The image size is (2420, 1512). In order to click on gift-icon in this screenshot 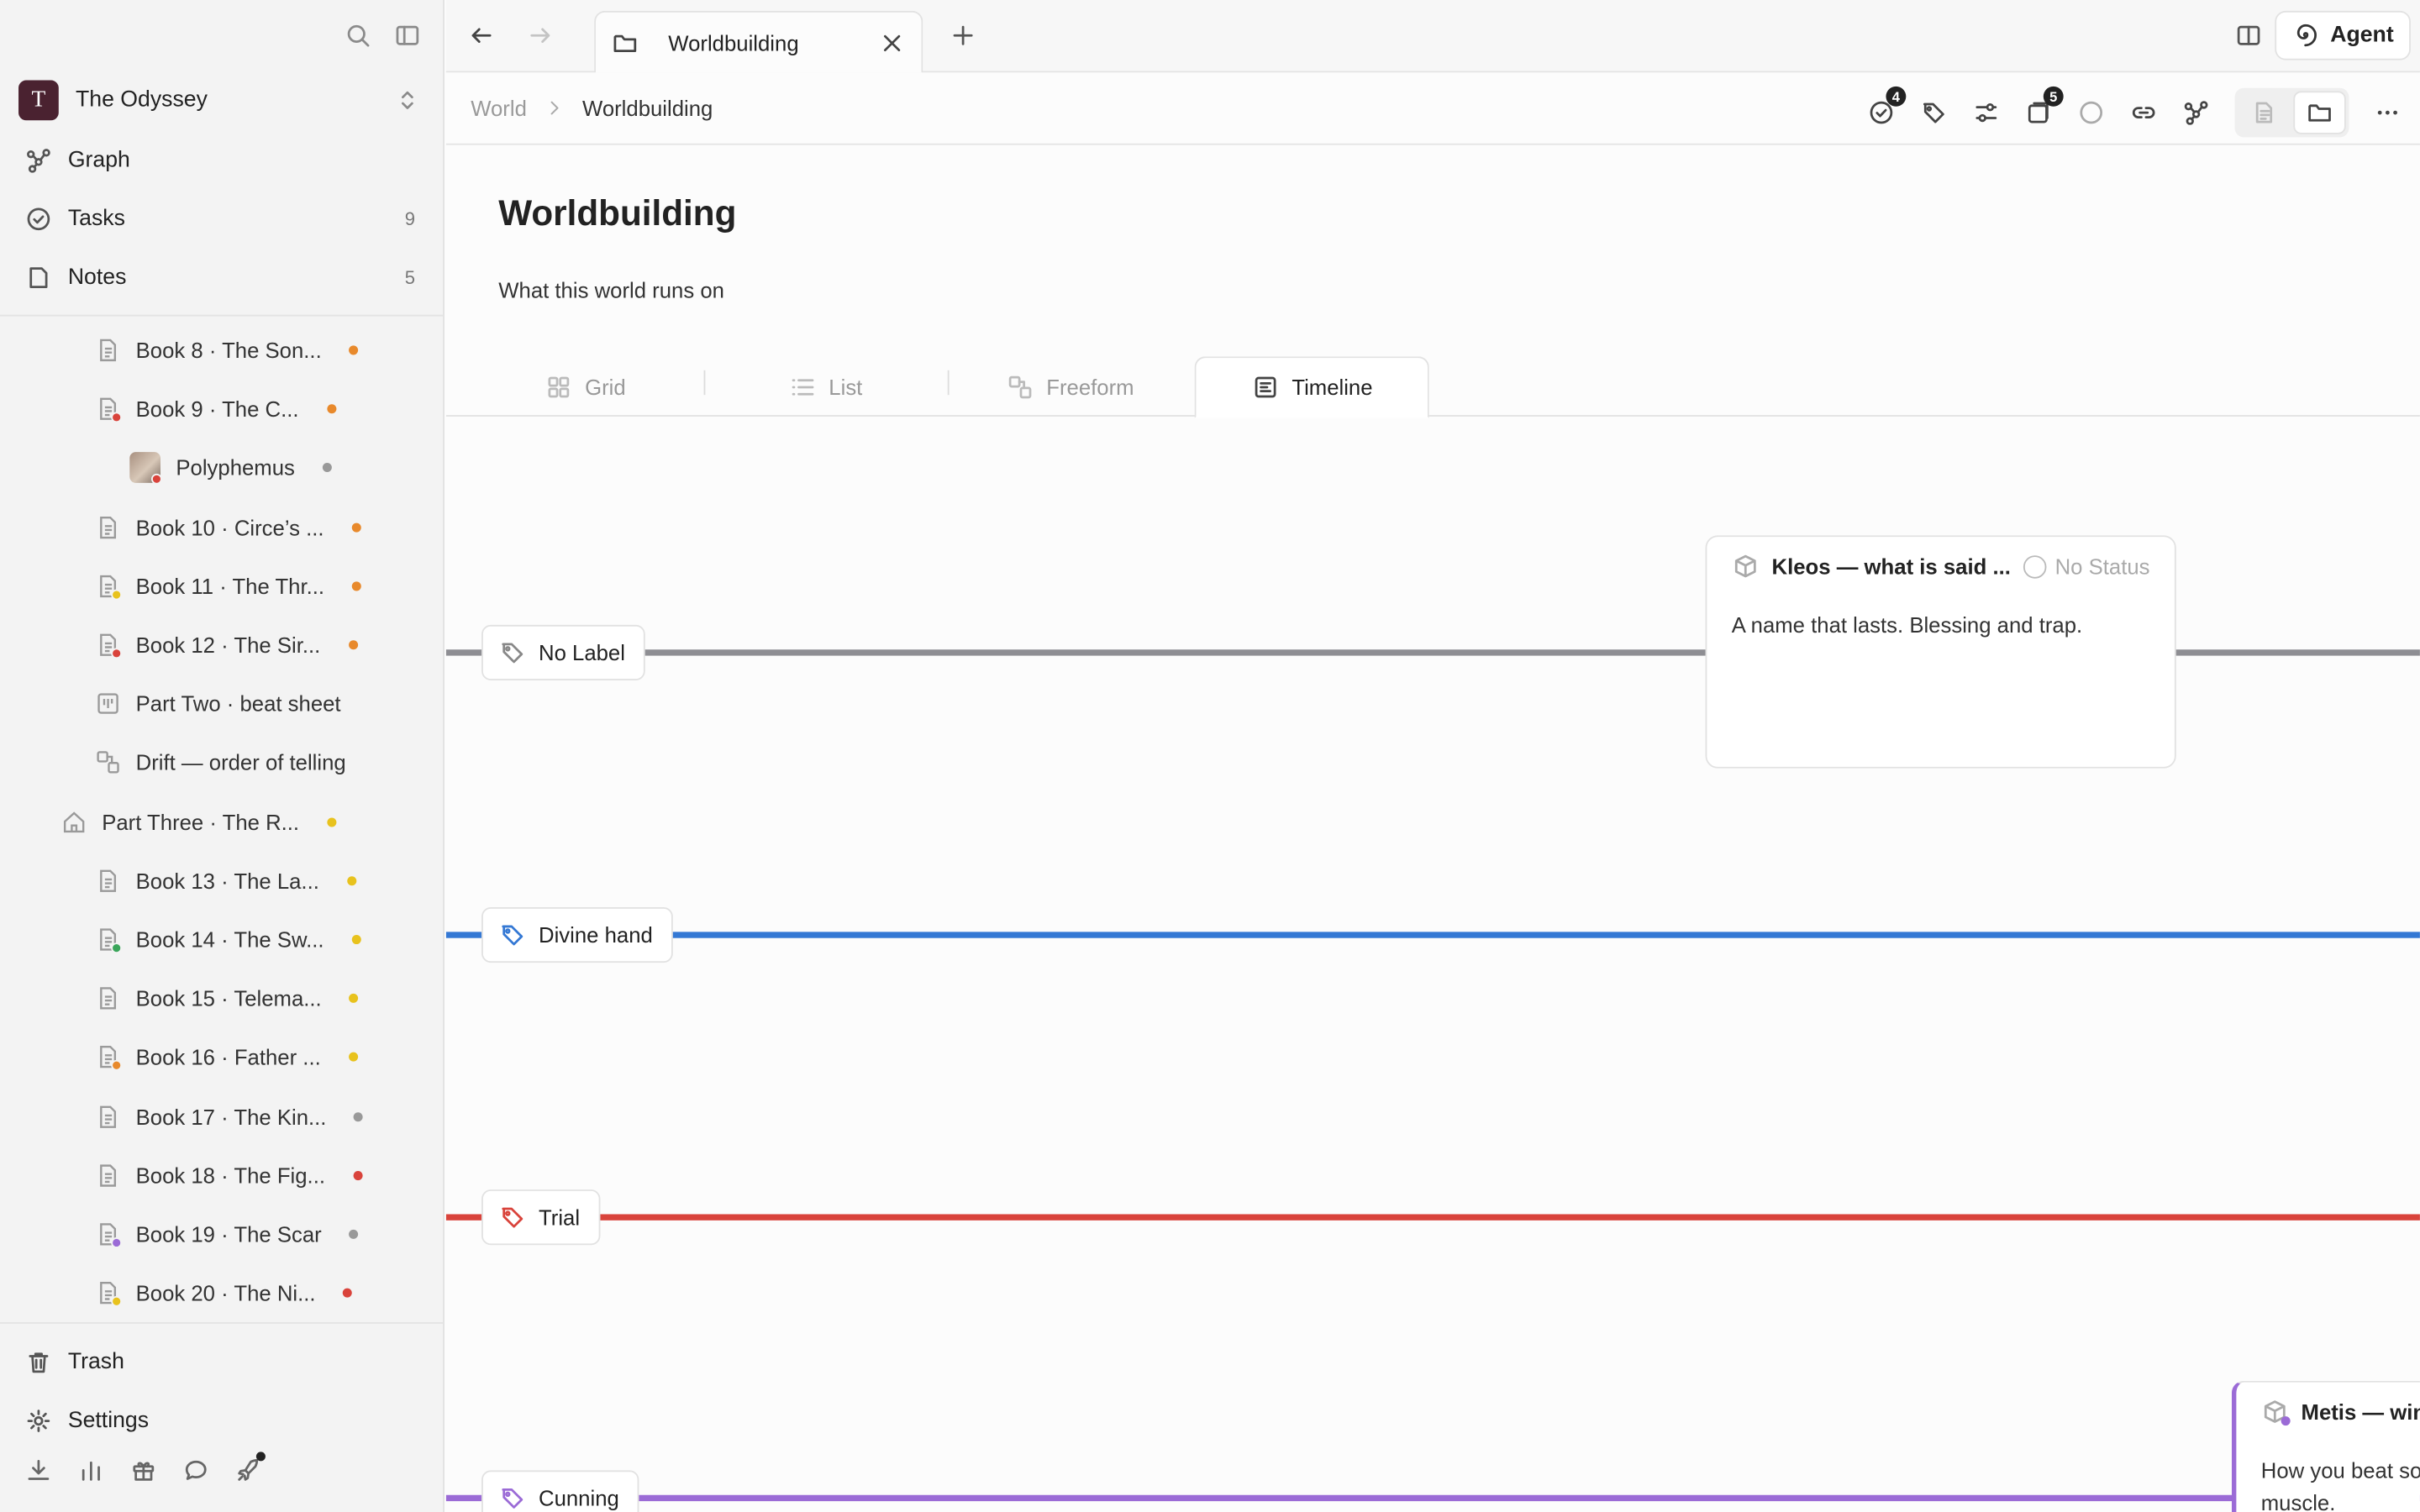, I will do `click(143, 1470)`.